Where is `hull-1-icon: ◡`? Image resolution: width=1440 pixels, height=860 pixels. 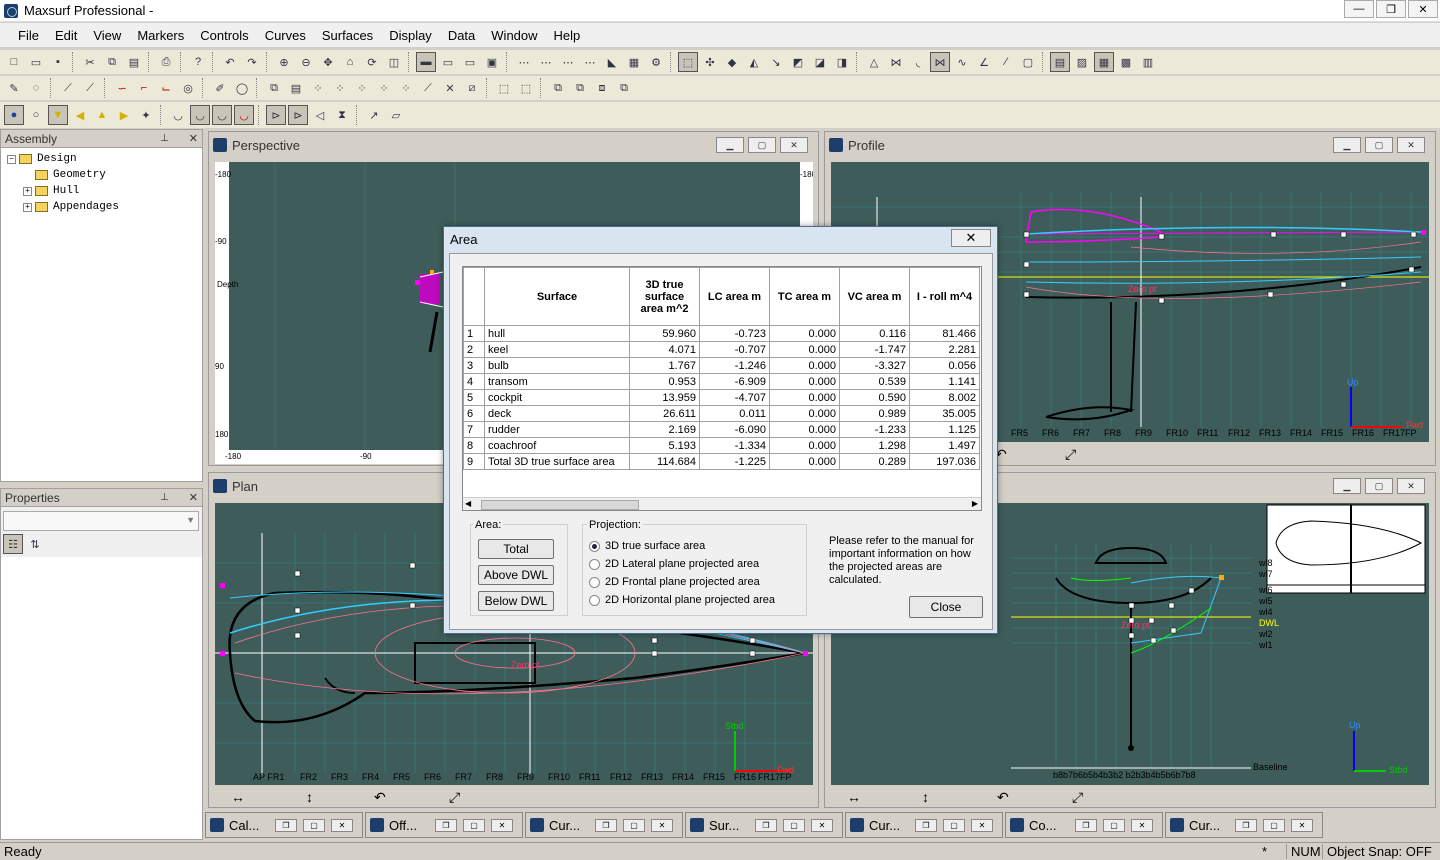 hull-1-icon: ◡ is located at coordinates (178, 115).